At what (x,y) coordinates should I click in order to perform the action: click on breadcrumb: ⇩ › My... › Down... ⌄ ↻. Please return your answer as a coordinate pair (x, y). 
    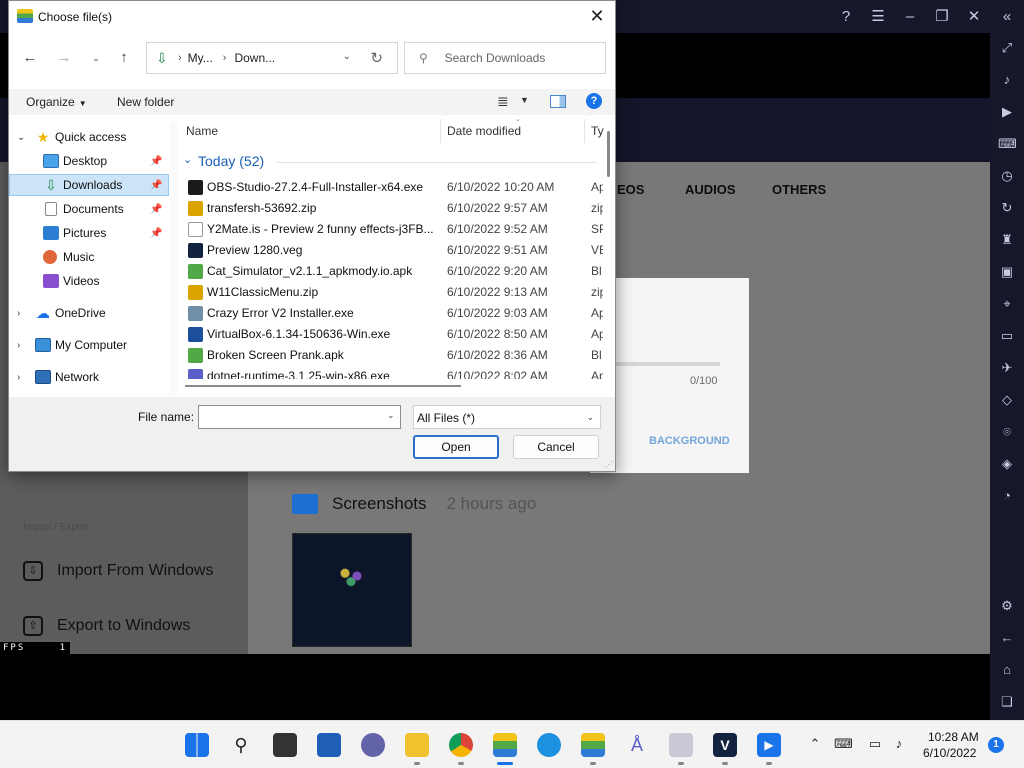
    Looking at the image, I should click on (272, 58).